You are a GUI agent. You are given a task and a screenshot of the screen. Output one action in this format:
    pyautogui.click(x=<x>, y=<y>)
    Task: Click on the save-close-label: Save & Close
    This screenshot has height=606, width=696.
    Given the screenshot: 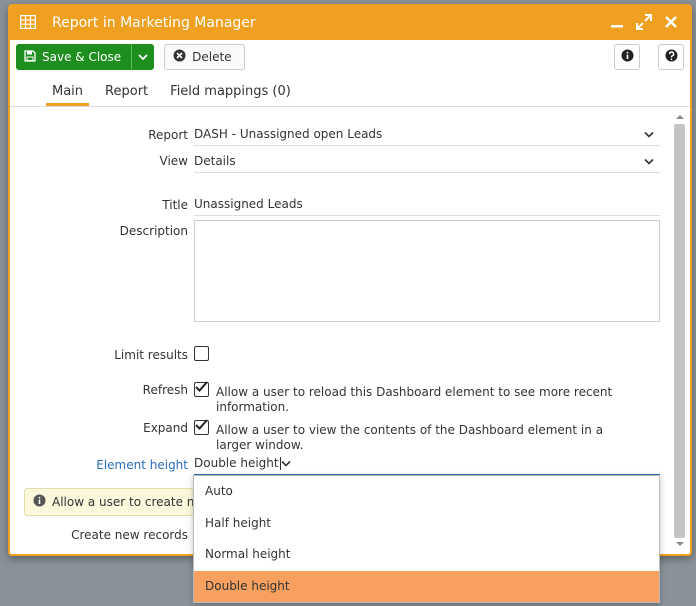 What is the action you would take?
    pyautogui.click(x=82, y=57)
    